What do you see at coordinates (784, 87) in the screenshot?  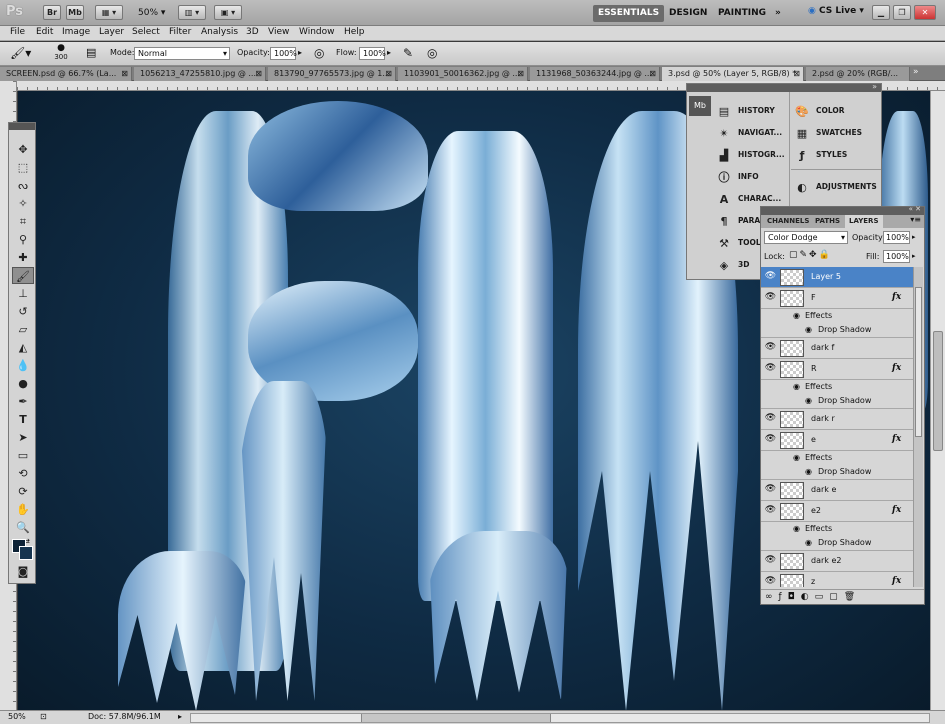 I see `dock-header: »` at bounding box center [784, 87].